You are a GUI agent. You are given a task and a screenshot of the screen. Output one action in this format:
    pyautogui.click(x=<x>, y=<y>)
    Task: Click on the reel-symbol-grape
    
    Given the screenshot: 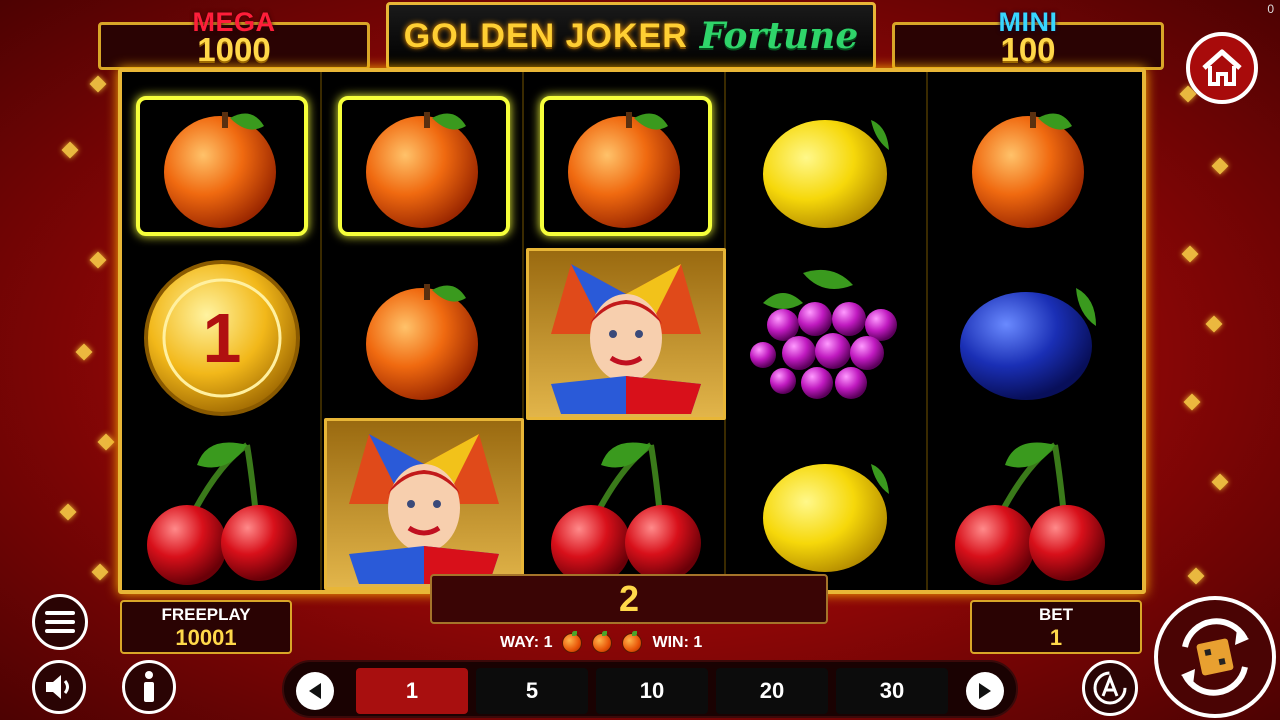 What is the action you would take?
    pyautogui.click(x=828, y=338)
    